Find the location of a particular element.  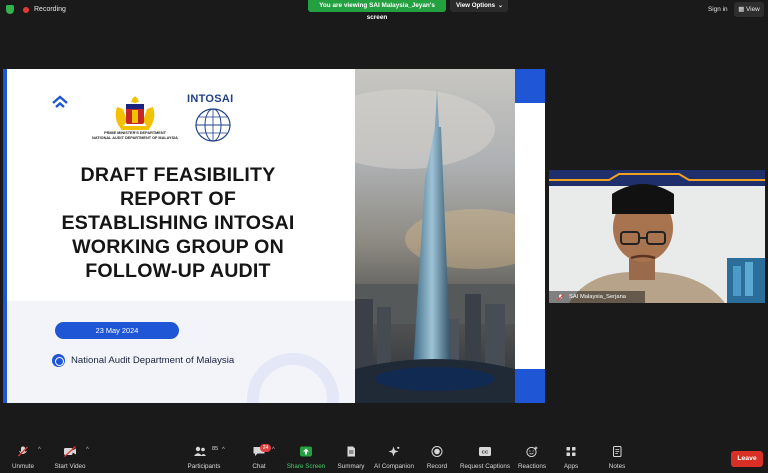

captions-icon: CC is located at coordinates (485, 451).